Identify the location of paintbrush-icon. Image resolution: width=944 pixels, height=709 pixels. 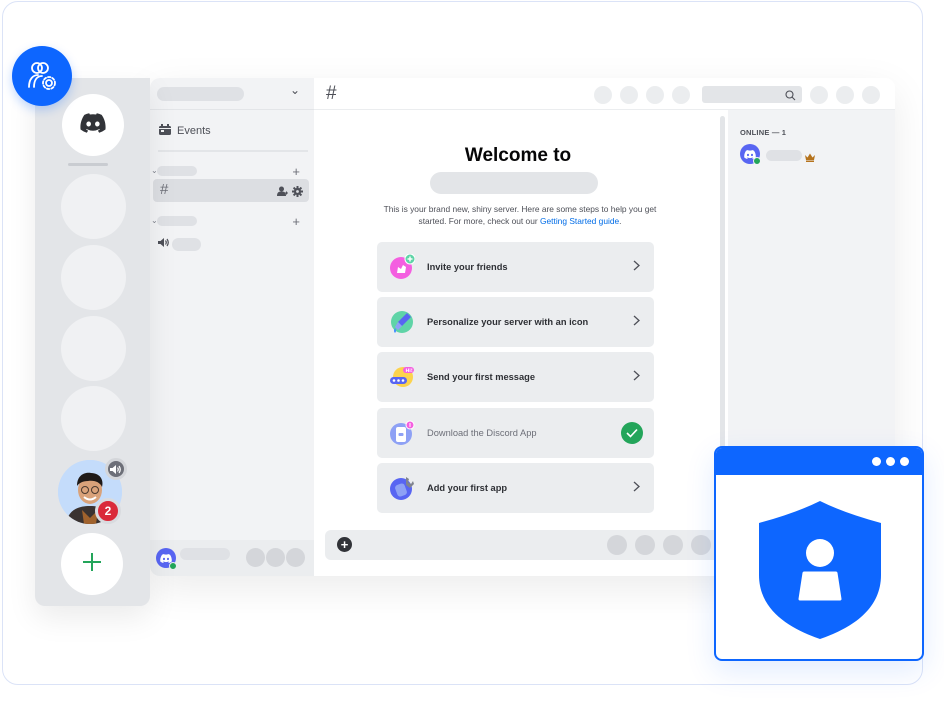
(402, 322).